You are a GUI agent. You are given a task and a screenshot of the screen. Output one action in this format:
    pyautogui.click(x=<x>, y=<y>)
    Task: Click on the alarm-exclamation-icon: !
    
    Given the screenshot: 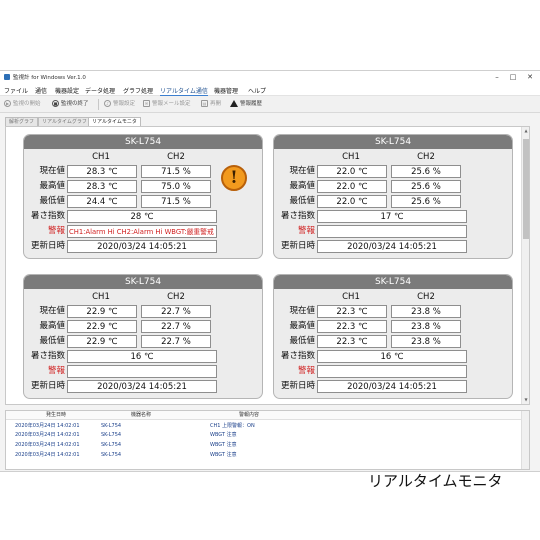 What is the action you would take?
    pyautogui.click(x=234, y=178)
    